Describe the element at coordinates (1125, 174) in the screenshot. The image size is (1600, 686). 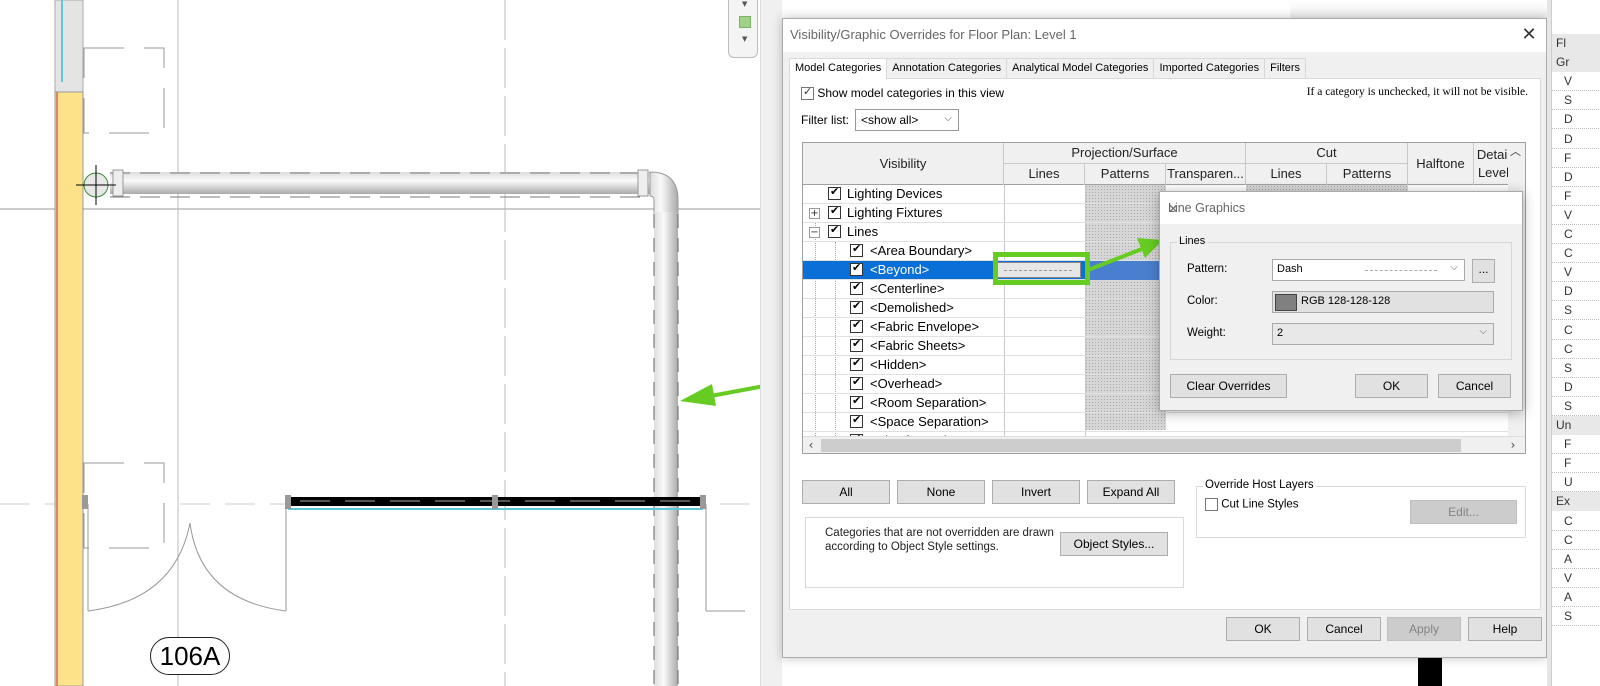
I see `header-proj-patterns: Patterns` at that location.